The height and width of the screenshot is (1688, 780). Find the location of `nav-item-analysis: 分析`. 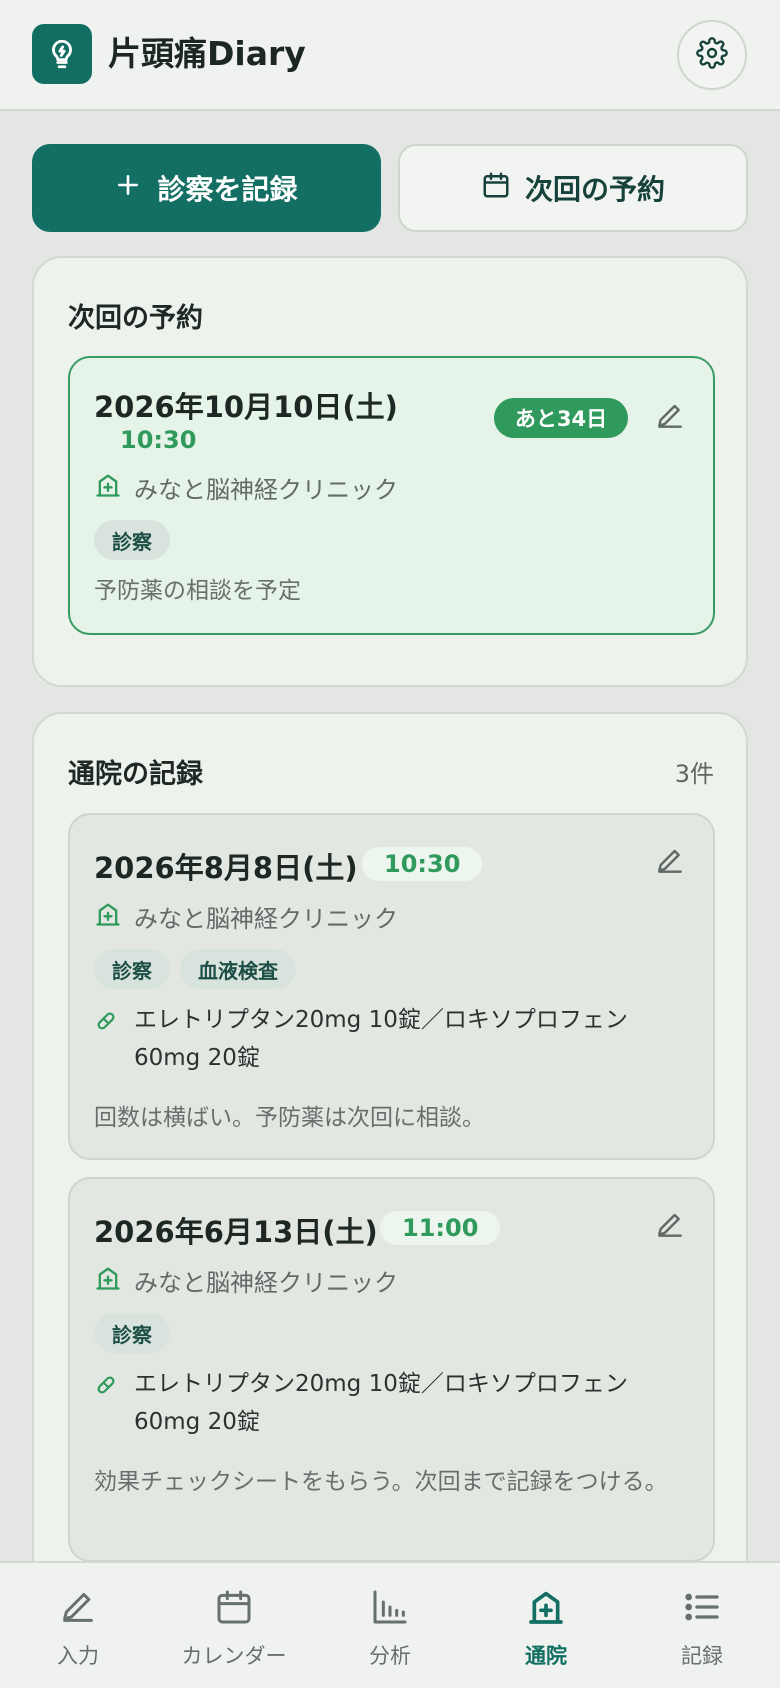

nav-item-analysis: 分析 is located at coordinates (390, 1628).